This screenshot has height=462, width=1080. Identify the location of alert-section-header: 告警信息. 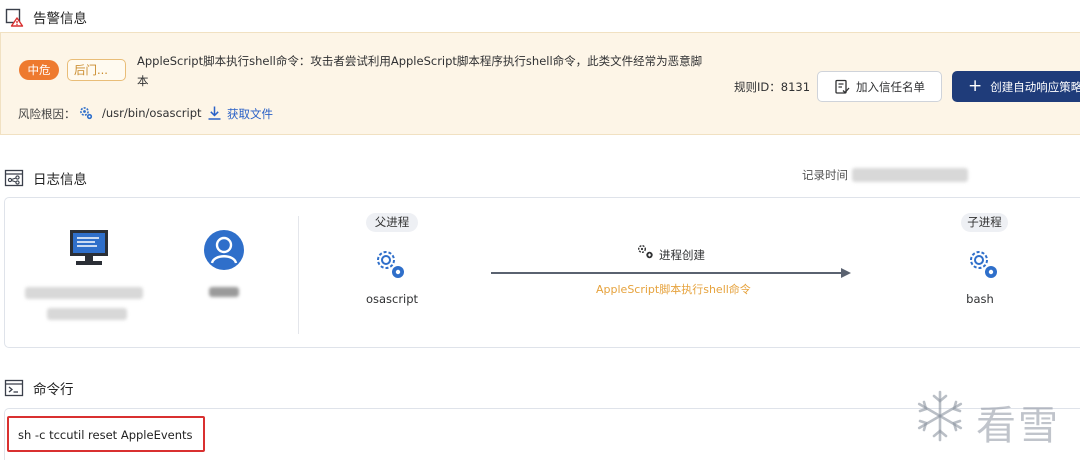
(43, 17).